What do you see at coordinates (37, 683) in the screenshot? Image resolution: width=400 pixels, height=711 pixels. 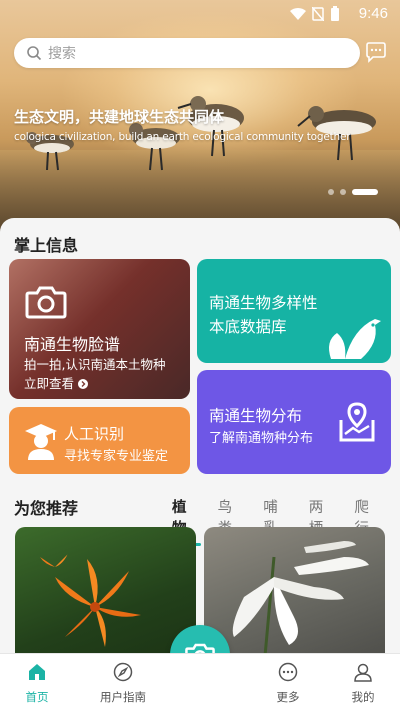 I see `nav-home: 首页` at bounding box center [37, 683].